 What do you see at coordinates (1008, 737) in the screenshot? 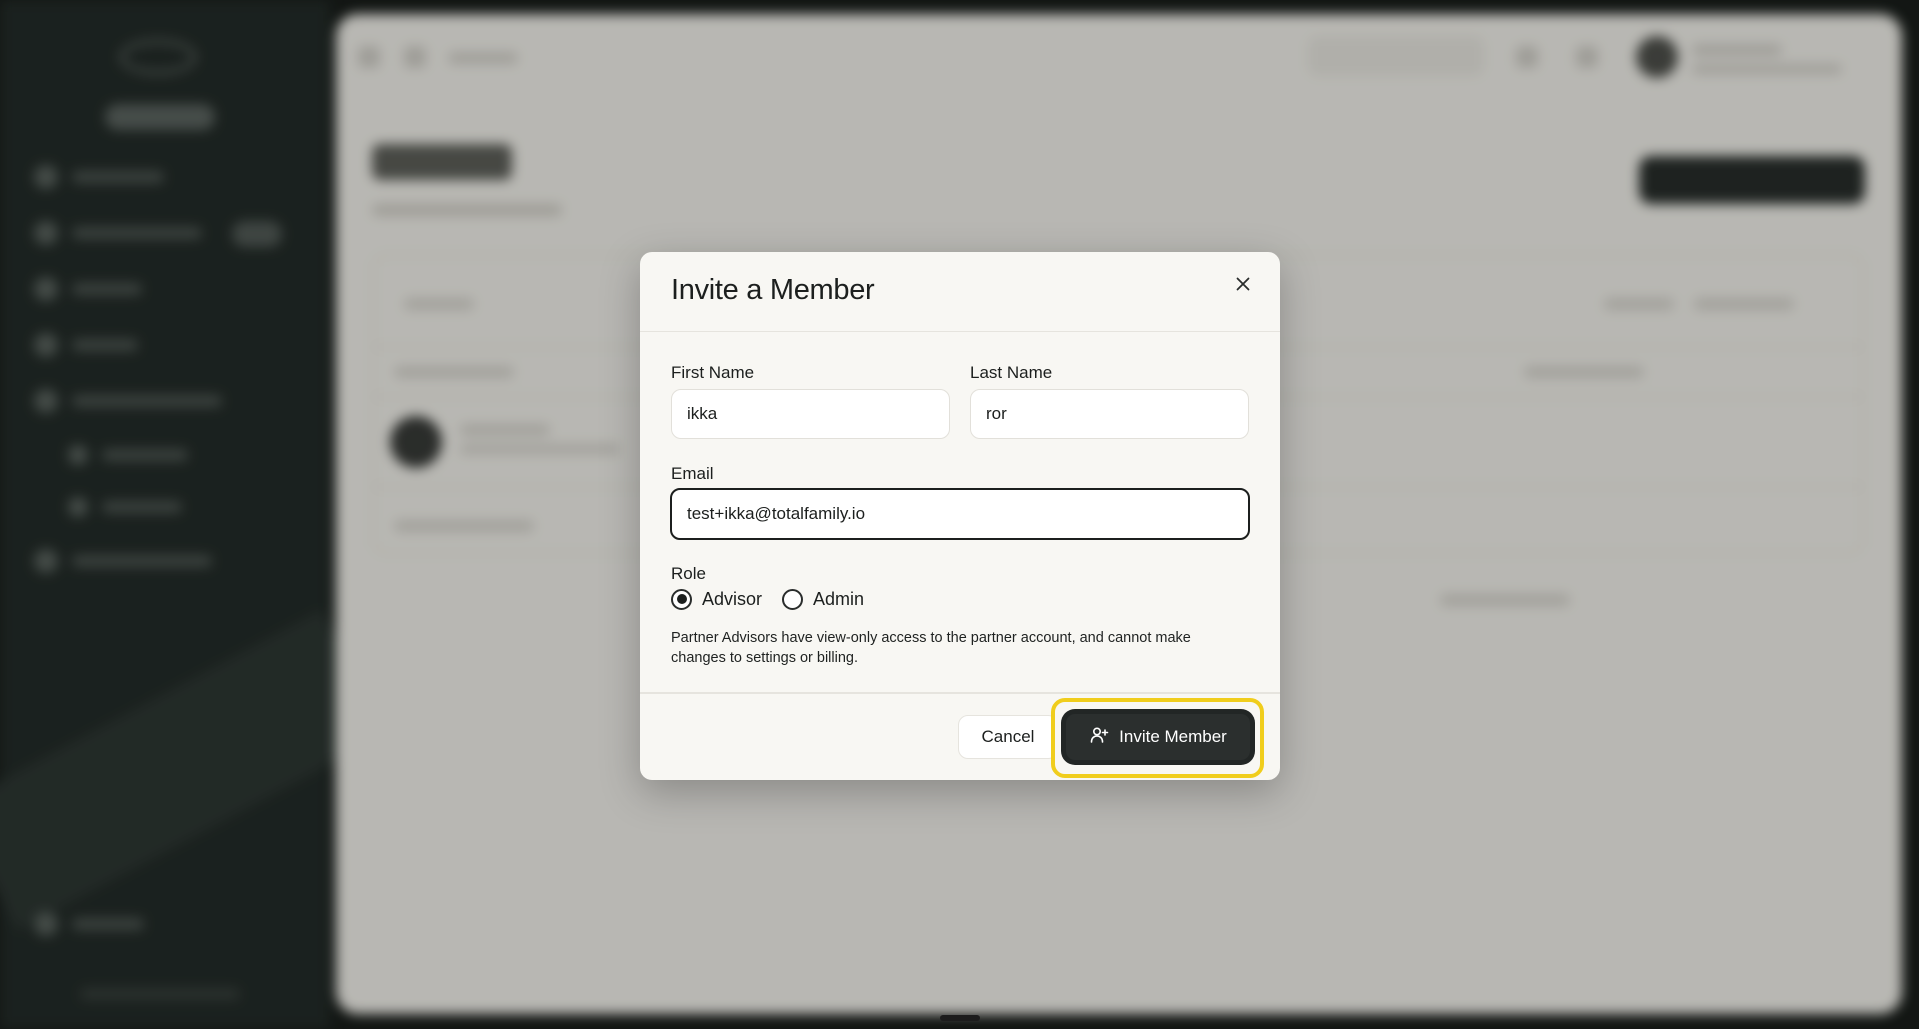
I see `cancel-button: Cancel` at bounding box center [1008, 737].